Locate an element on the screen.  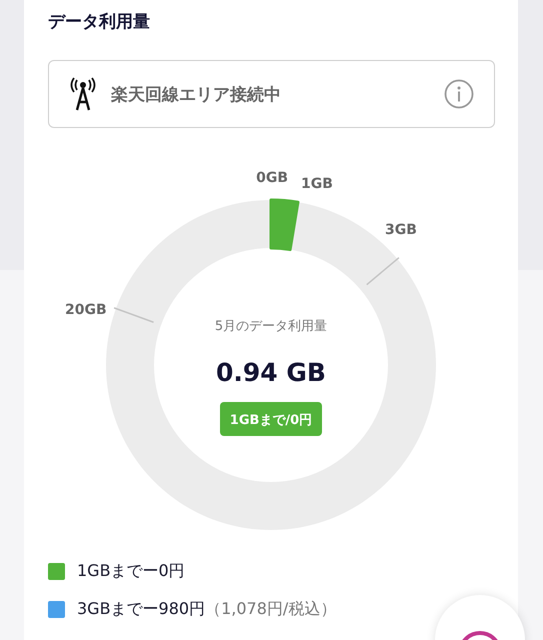
legend-note: （1,078円/税込） is located at coordinates (270, 609).